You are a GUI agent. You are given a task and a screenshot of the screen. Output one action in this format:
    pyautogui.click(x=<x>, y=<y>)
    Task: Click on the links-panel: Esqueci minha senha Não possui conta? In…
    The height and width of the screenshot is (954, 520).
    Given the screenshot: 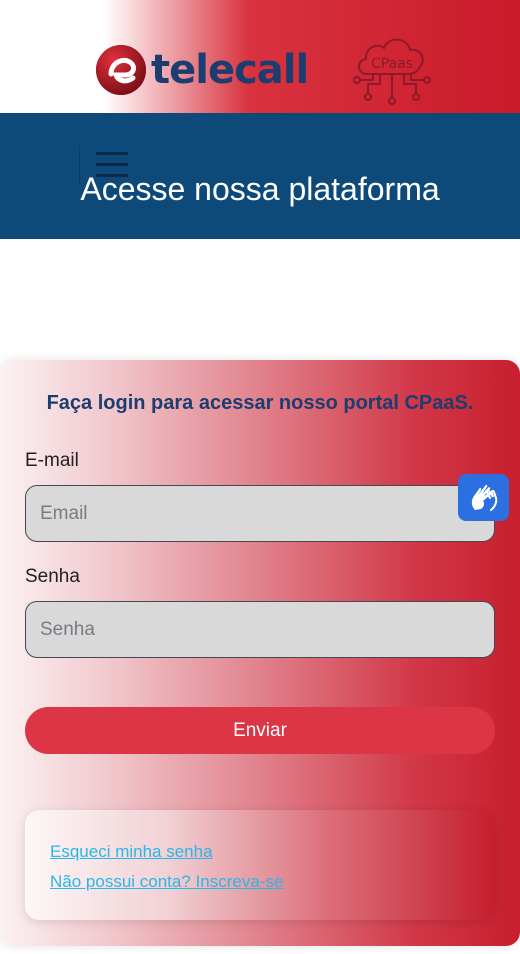 What is the action you would take?
    pyautogui.click(x=260, y=865)
    